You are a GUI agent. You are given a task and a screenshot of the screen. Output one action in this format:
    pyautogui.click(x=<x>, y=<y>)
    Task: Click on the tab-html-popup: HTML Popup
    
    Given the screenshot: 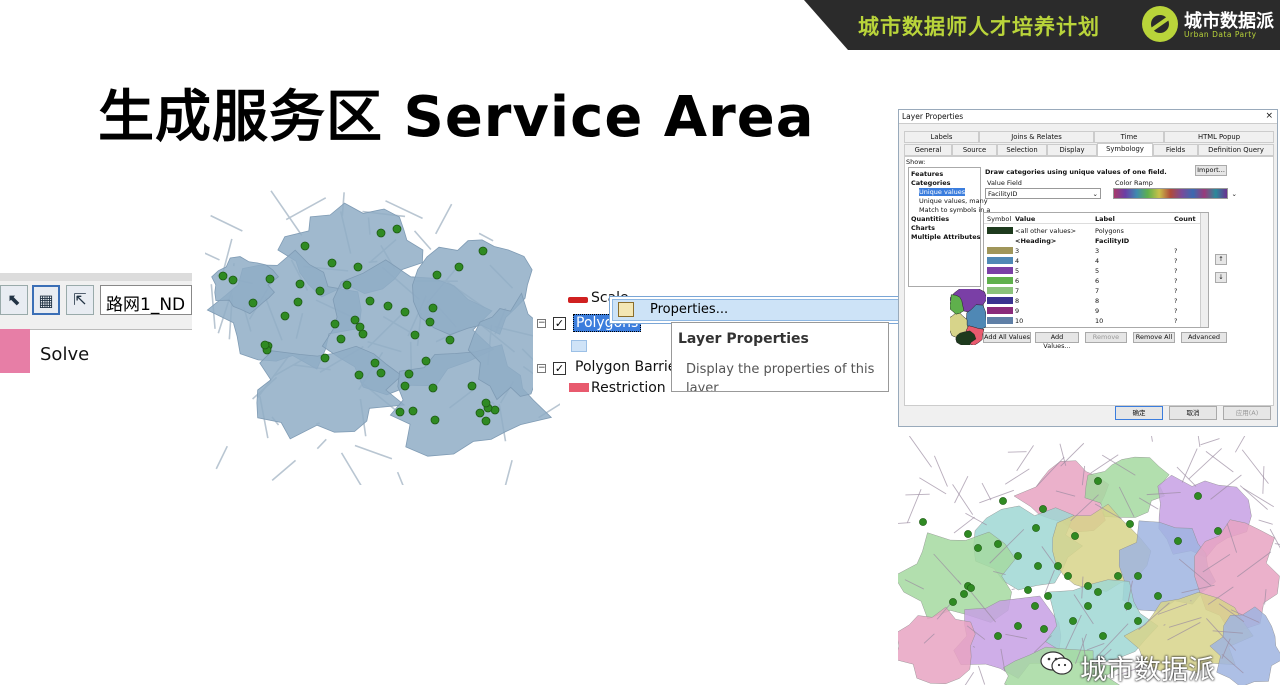 What is the action you would take?
    pyautogui.click(x=1219, y=137)
    